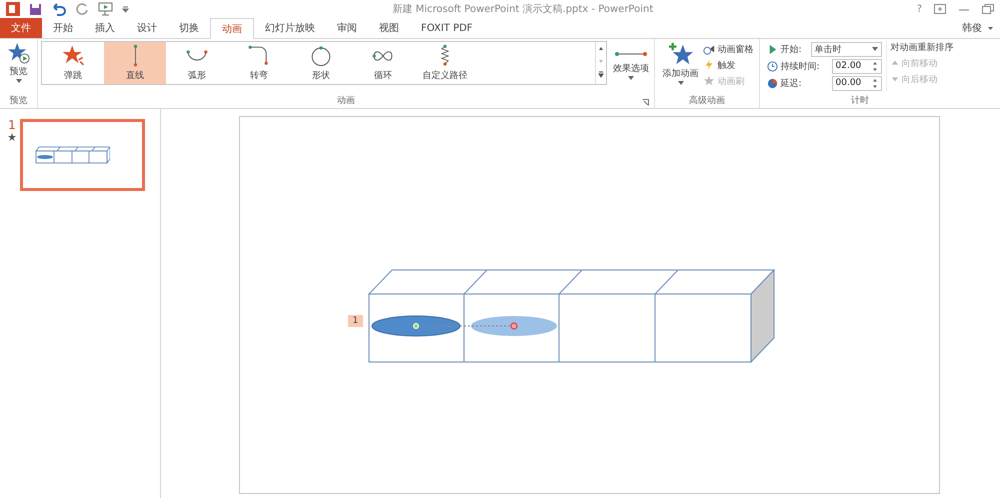  What do you see at coordinates (12, 125) in the screenshot?
I see `slide-number: 1` at bounding box center [12, 125].